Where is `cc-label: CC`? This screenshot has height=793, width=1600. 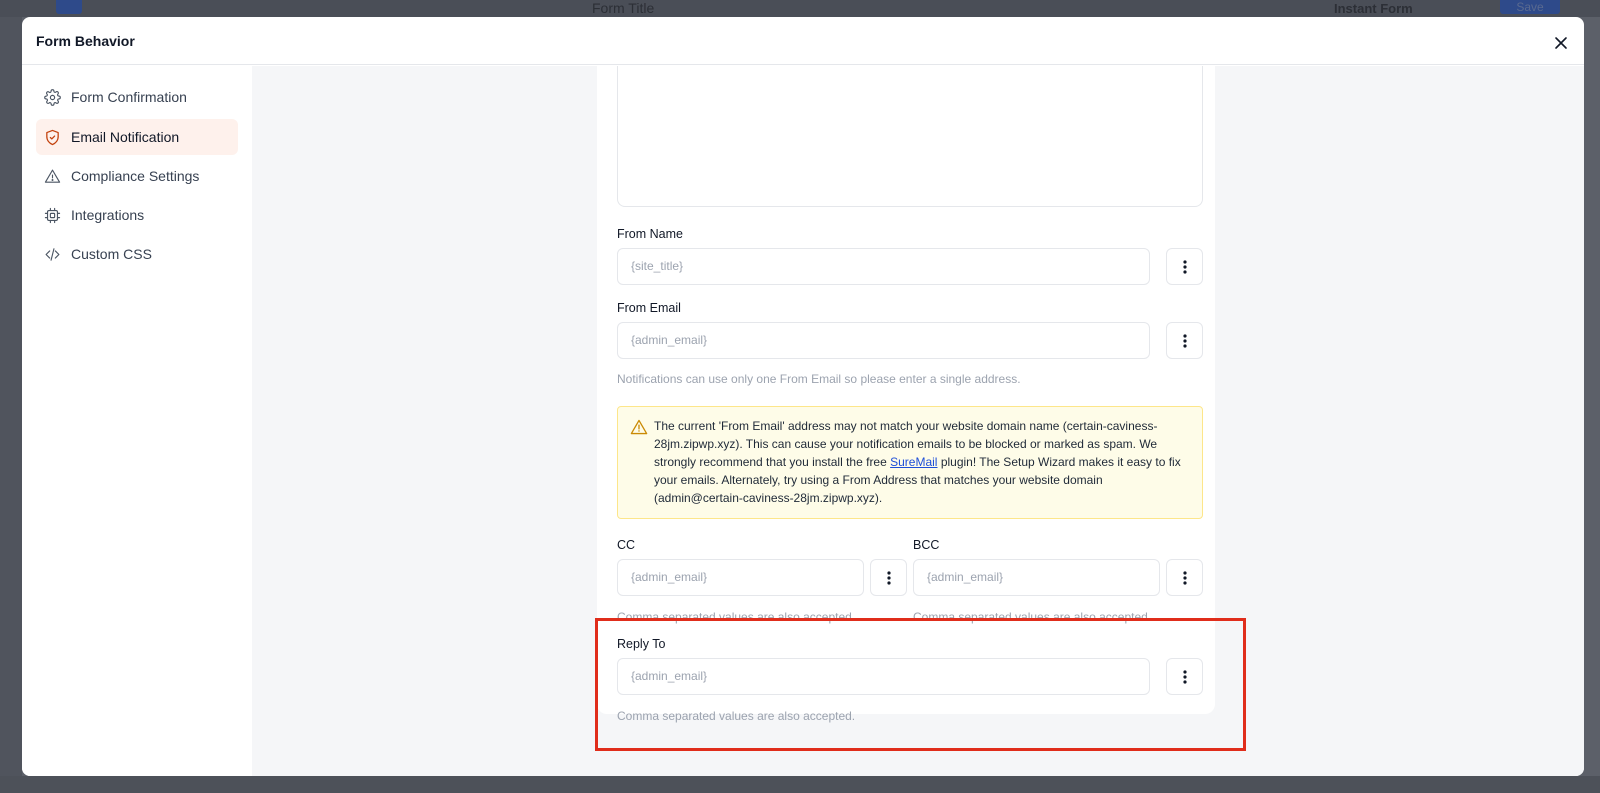 cc-label: CC is located at coordinates (626, 545).